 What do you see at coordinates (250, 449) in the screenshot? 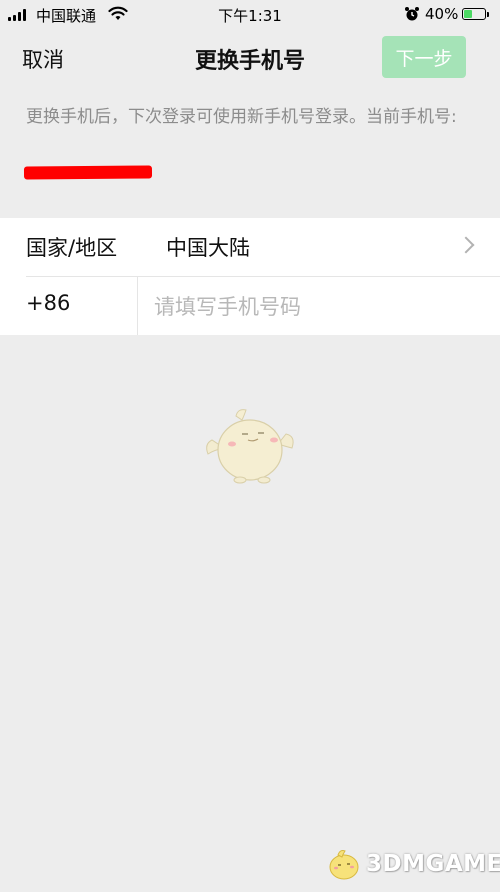
I see `mascot-watermark-icon` at bounding box center [250, 449].